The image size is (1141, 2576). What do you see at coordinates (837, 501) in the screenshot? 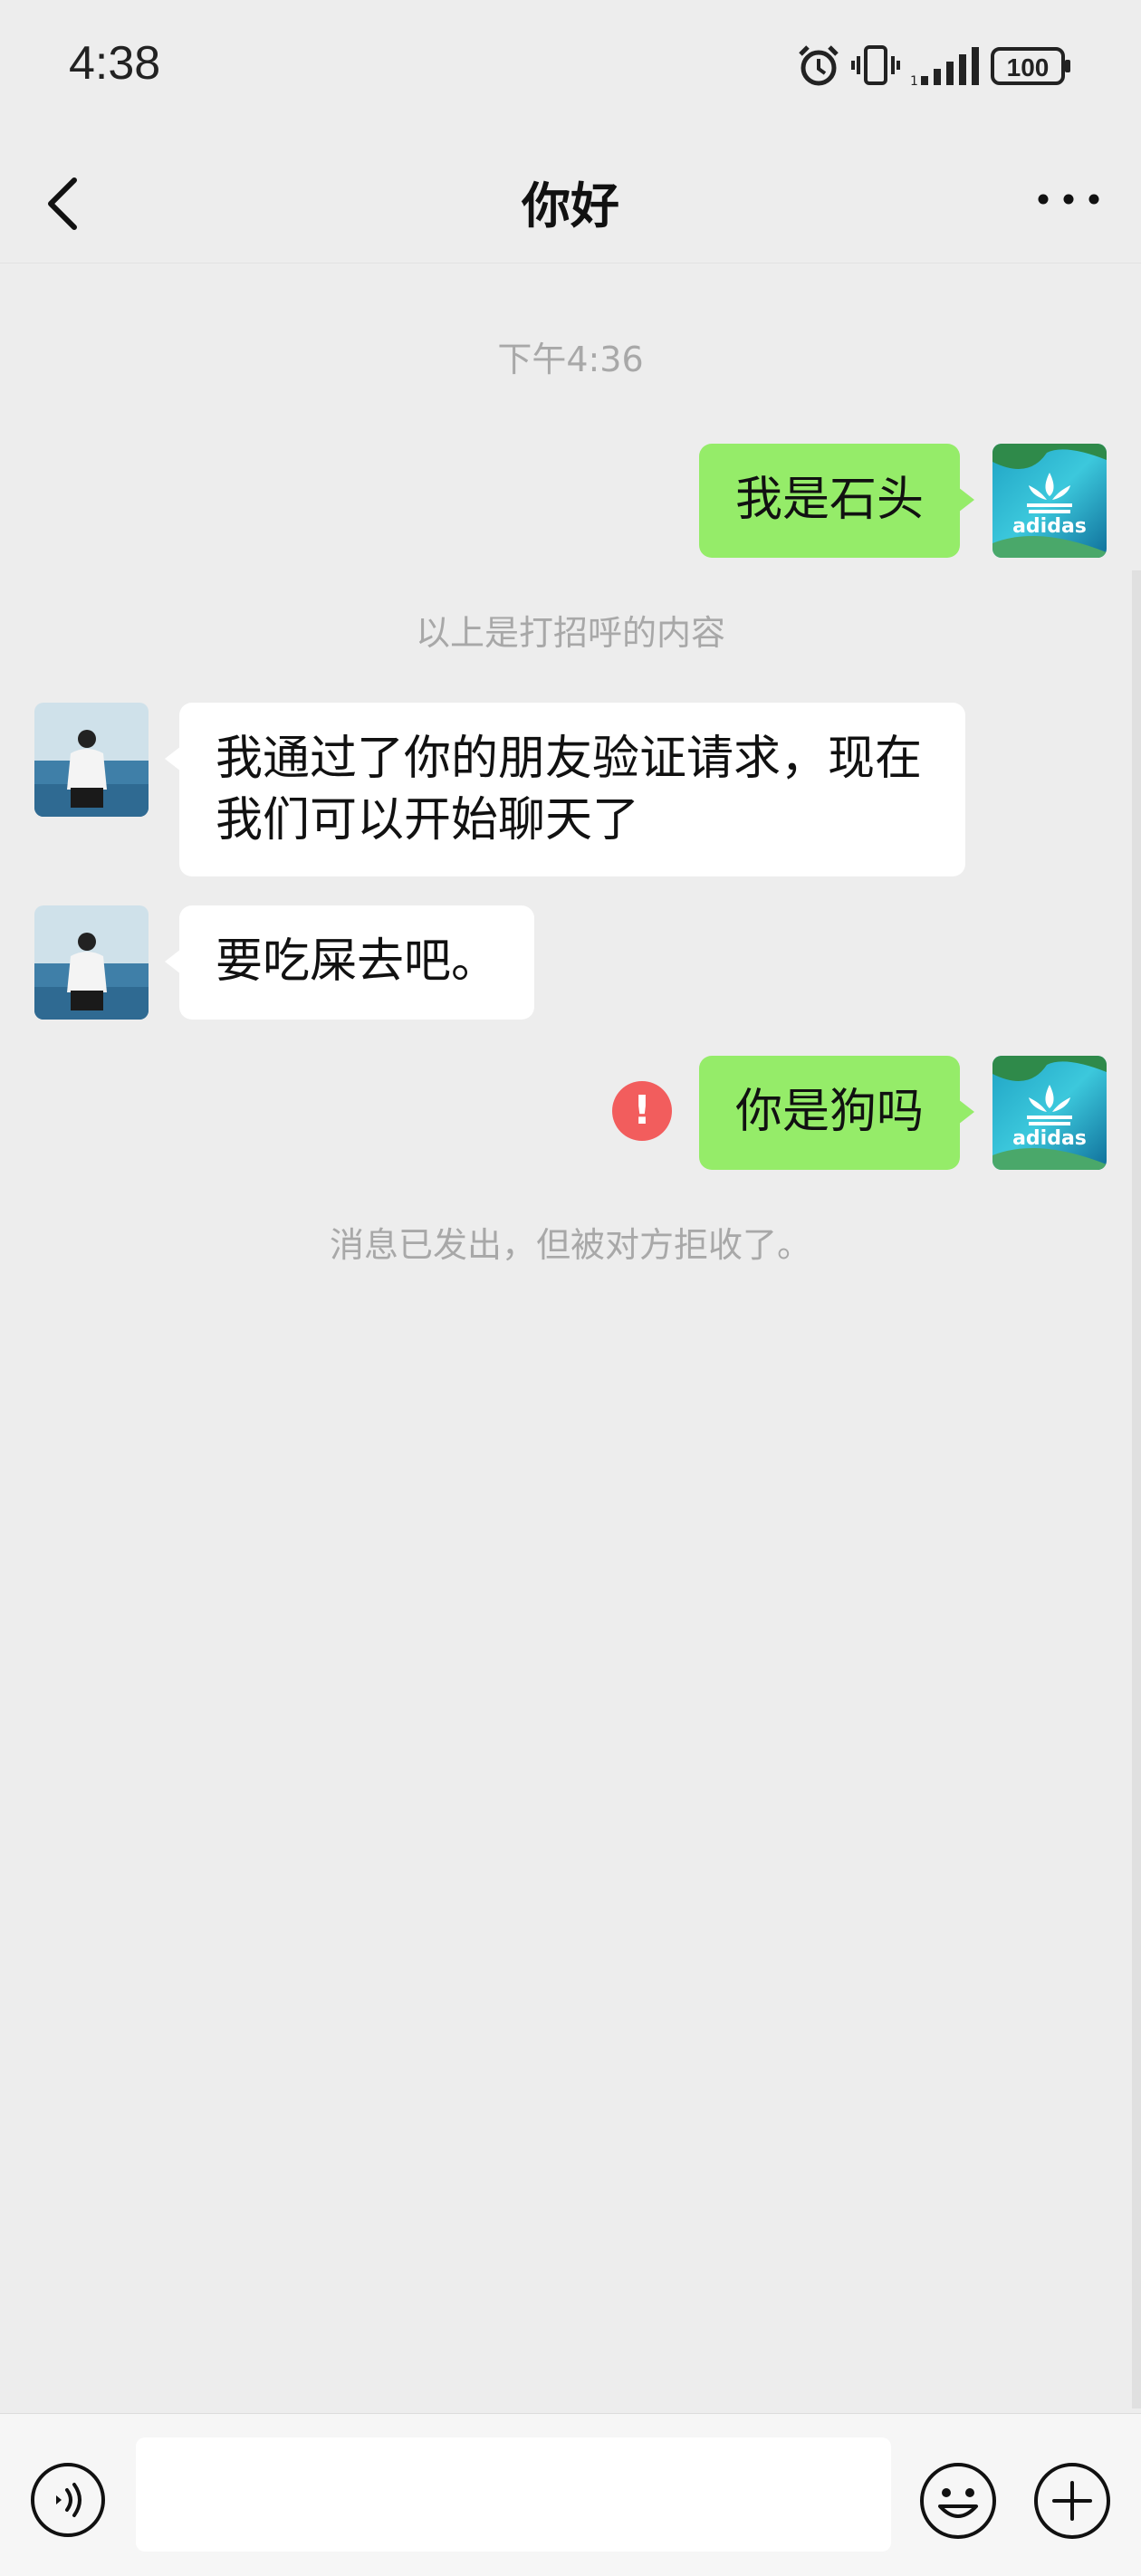
I see `outgoing-message-bubble: 我是石头` at bounding box center [837, 501].